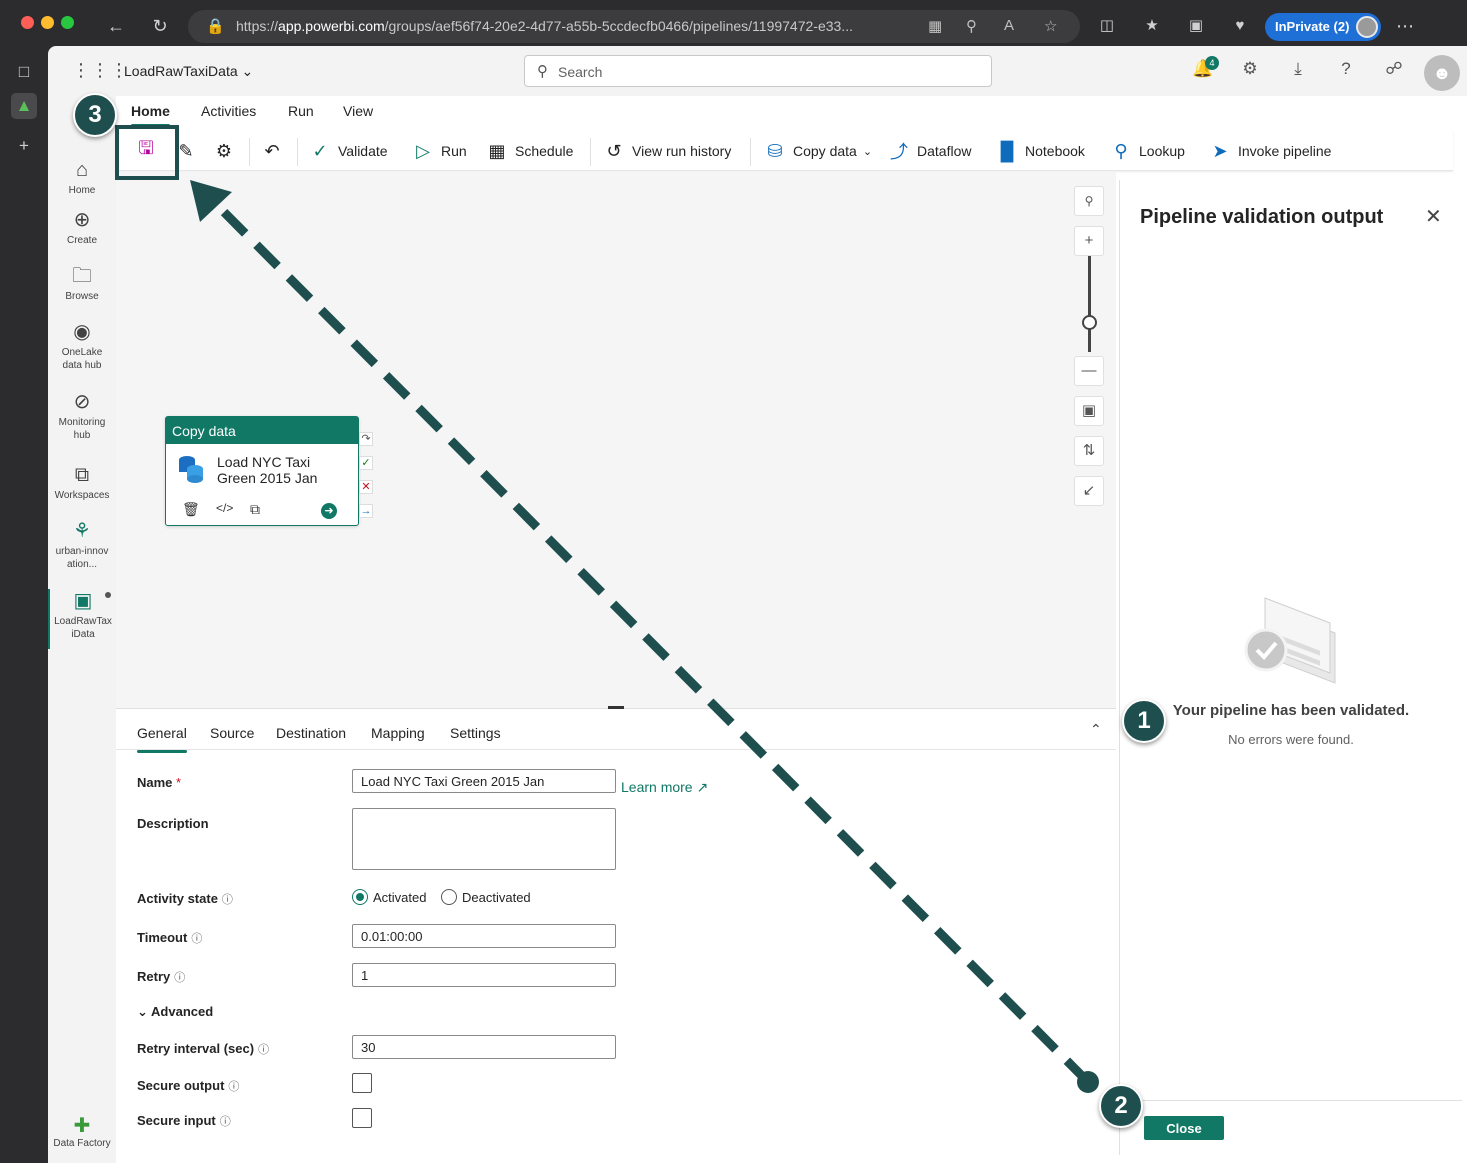 The width and height of the screenshot is (1467, 1163). Describe the element at coordinates (185, 898) in the screenshot. I see `activity-state-label: Activity state ⓘ` at that location.